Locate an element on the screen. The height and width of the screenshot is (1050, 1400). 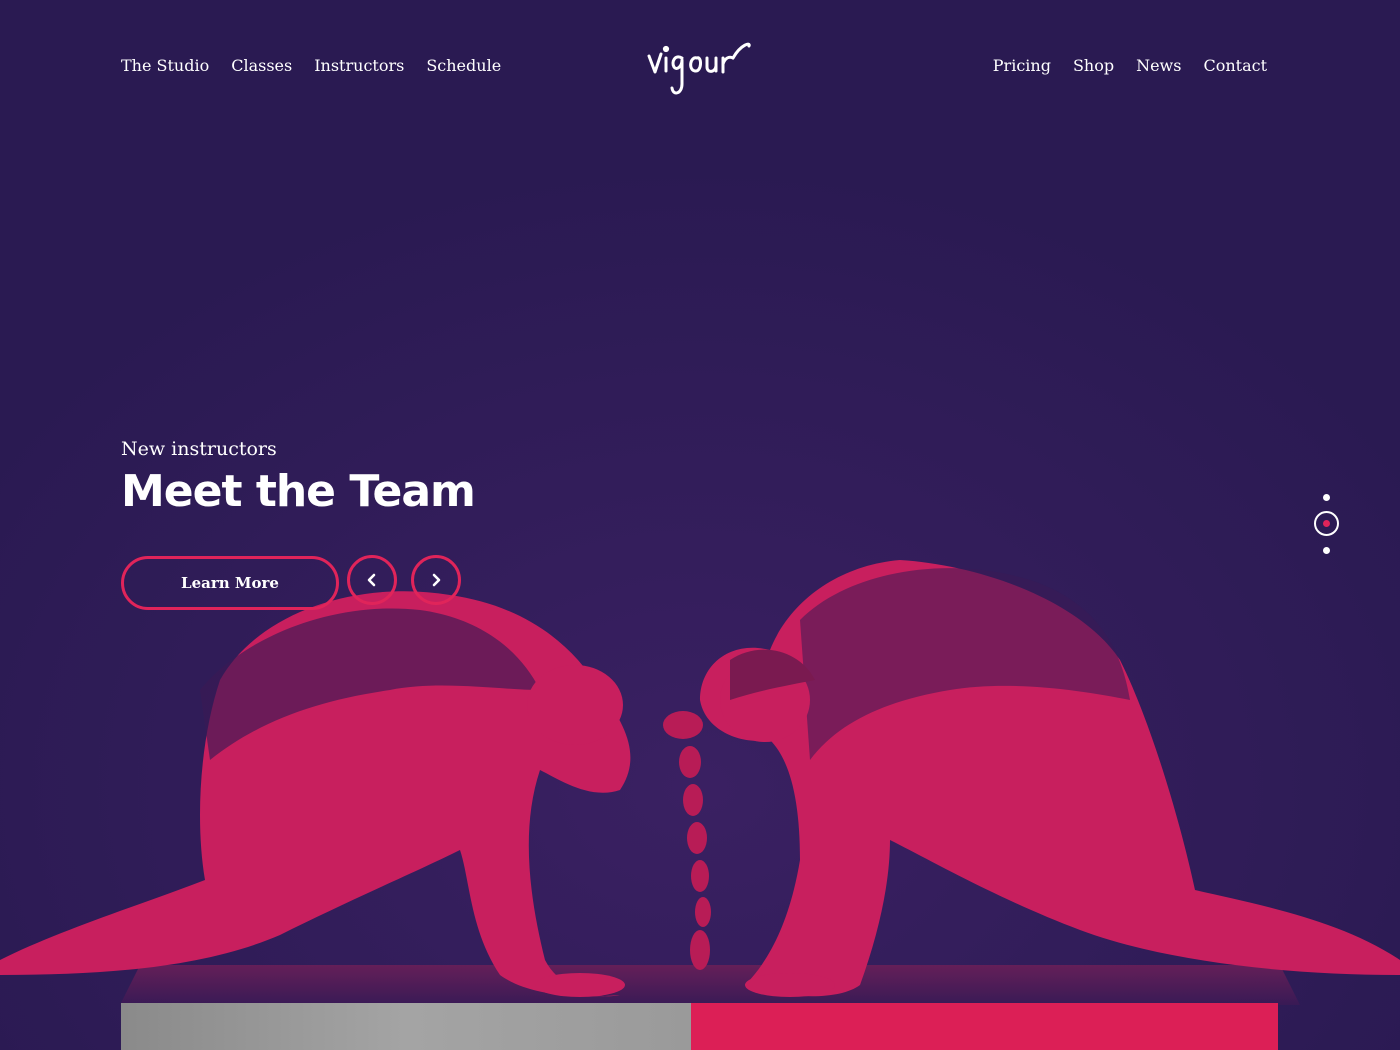
nav-link-instructors: Instructors is located at coordinates (359, 65).